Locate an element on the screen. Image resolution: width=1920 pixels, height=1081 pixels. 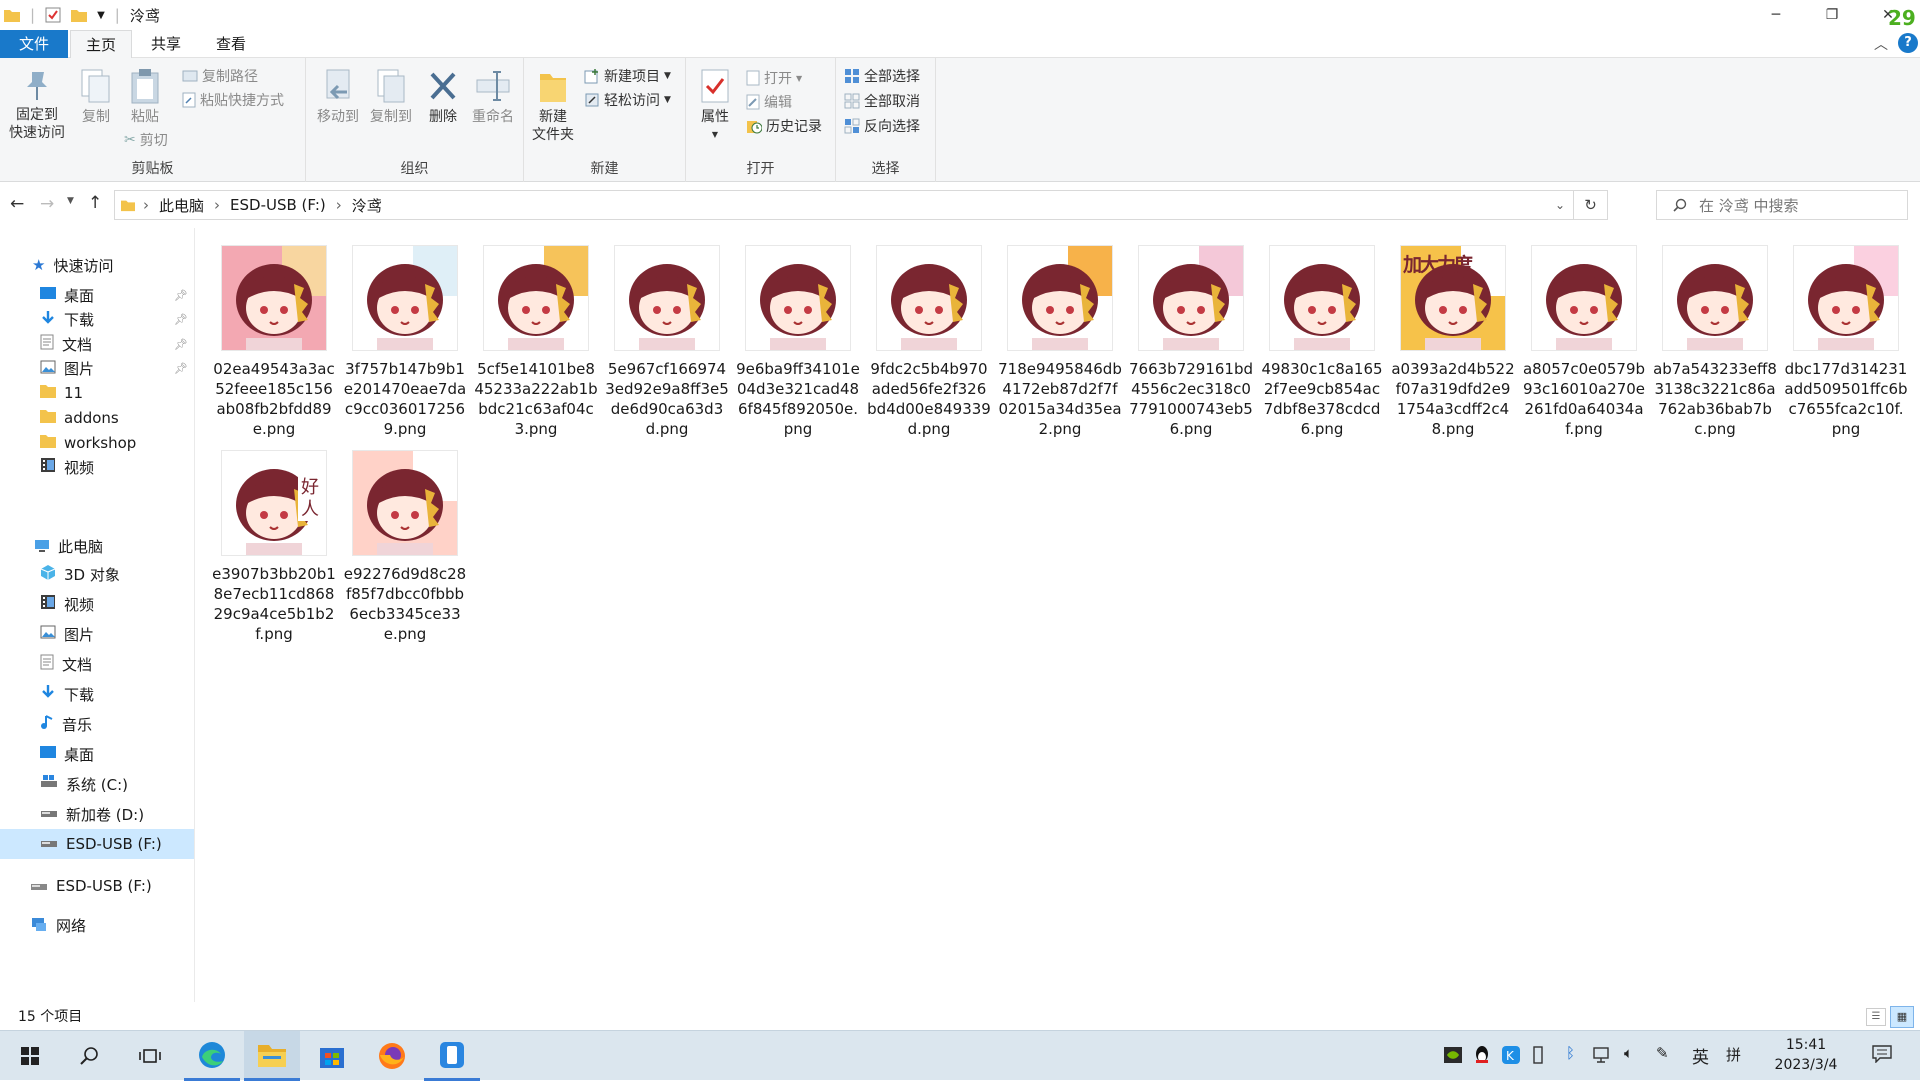
paste-shortcut-button: 粘贴快捷方式 is located at coordinates (233, 100).